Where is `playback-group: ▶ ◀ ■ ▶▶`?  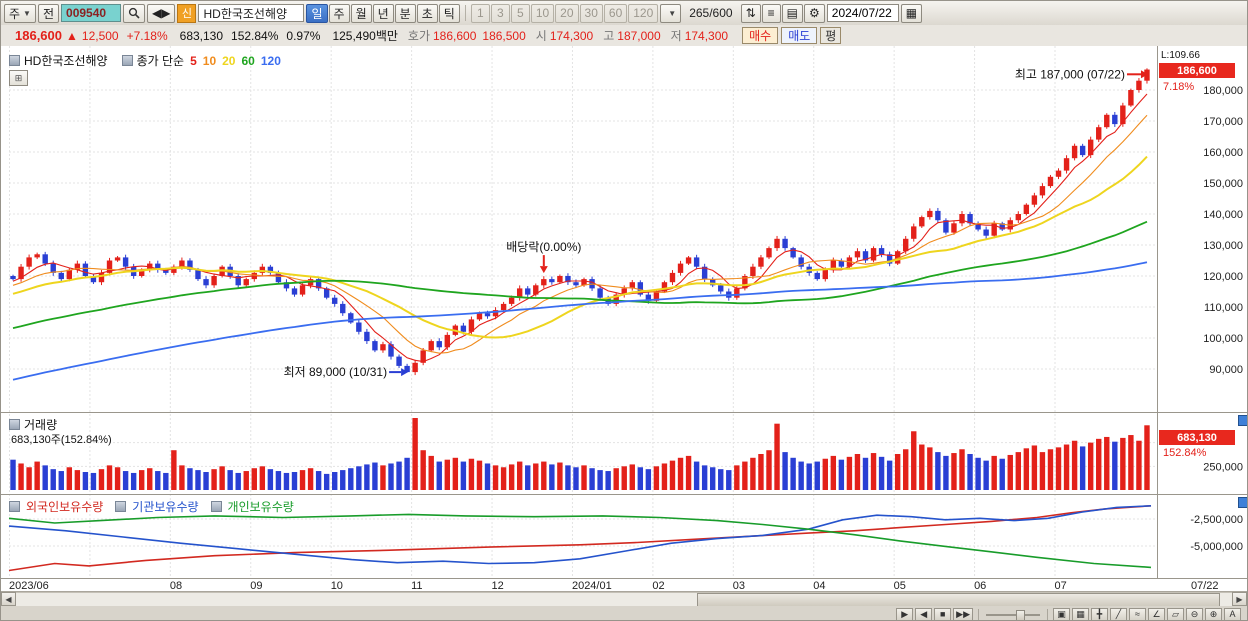 playback-group: ▶ ◀ ■ ▶▶ is located at coordinates (934, 613).